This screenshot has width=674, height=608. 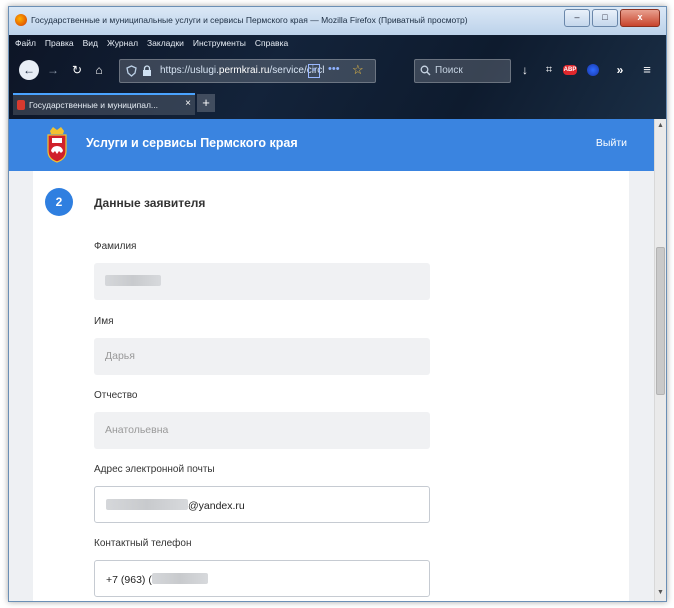 What do you see at coordinates (640, 18) in the screenshot?
I see `close-button: x` at bounding box center [640, 18].